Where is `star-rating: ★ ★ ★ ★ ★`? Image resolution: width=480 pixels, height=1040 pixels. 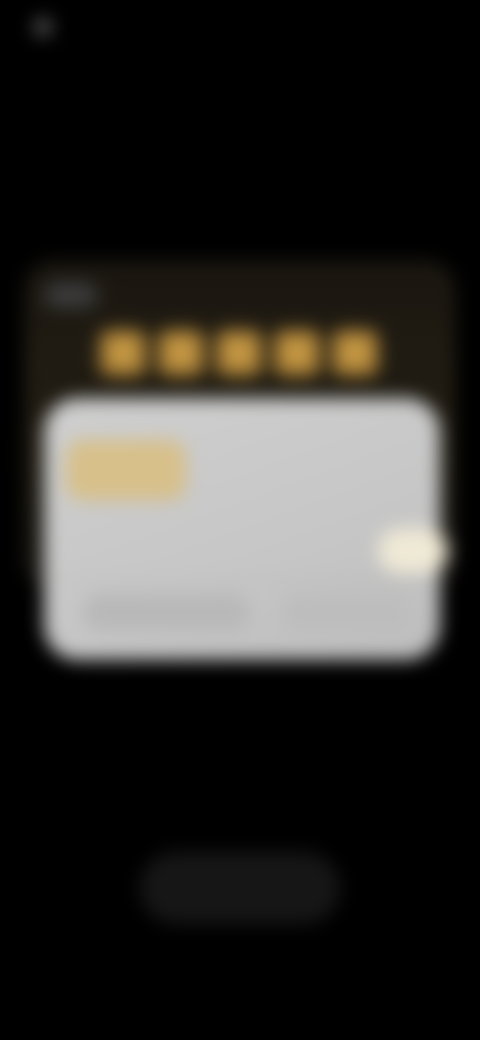
star-rating: ★ ★ ★ ★ ★ is located at coordinates (239, 353).